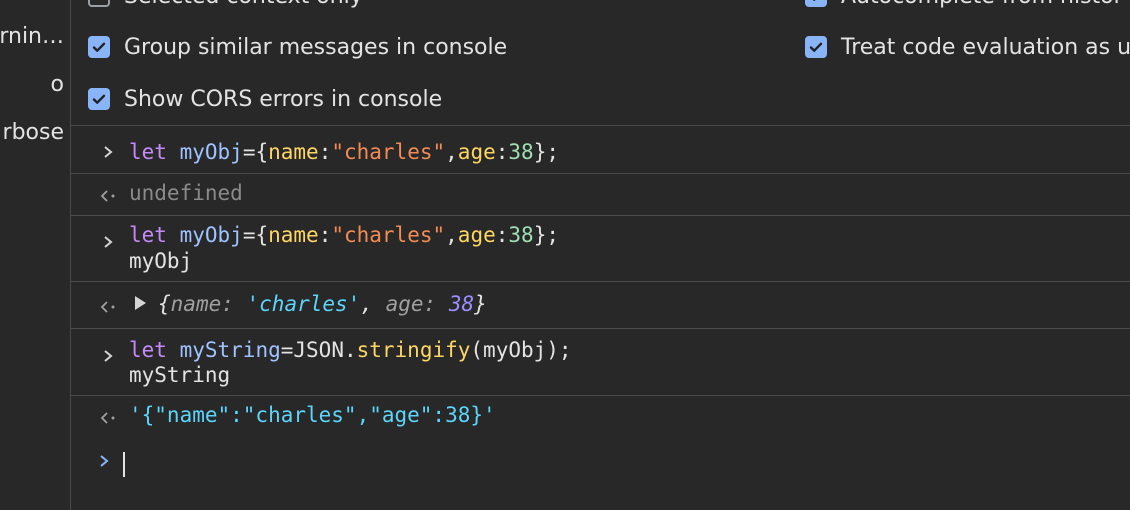  What do you see at coordinates (33, 132) in the screenshot?
I see `sidebar-item-verbose: rbose` at bounding box center [33, 132].